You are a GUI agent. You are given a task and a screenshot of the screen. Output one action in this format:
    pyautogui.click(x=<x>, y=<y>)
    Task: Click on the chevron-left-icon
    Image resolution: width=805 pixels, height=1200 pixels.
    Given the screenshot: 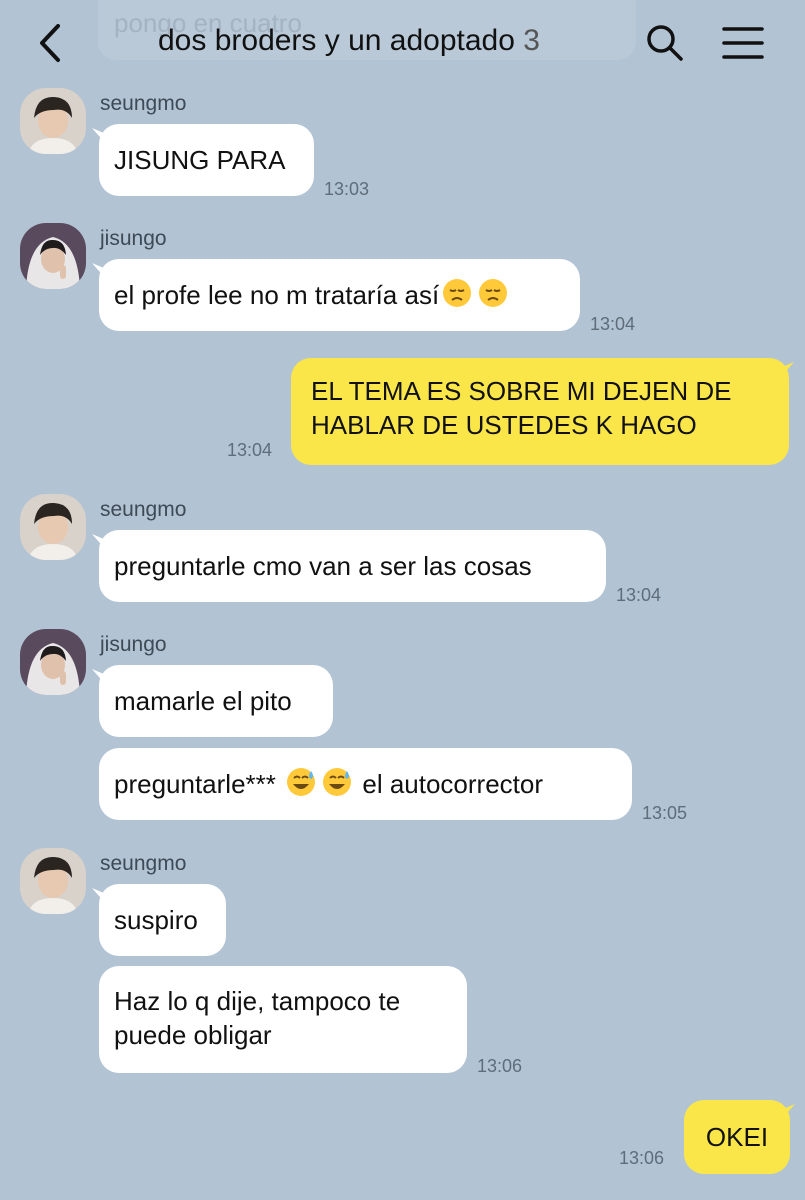 What is the action you would take?
    pyautogui.click(x=50, y=43)
    